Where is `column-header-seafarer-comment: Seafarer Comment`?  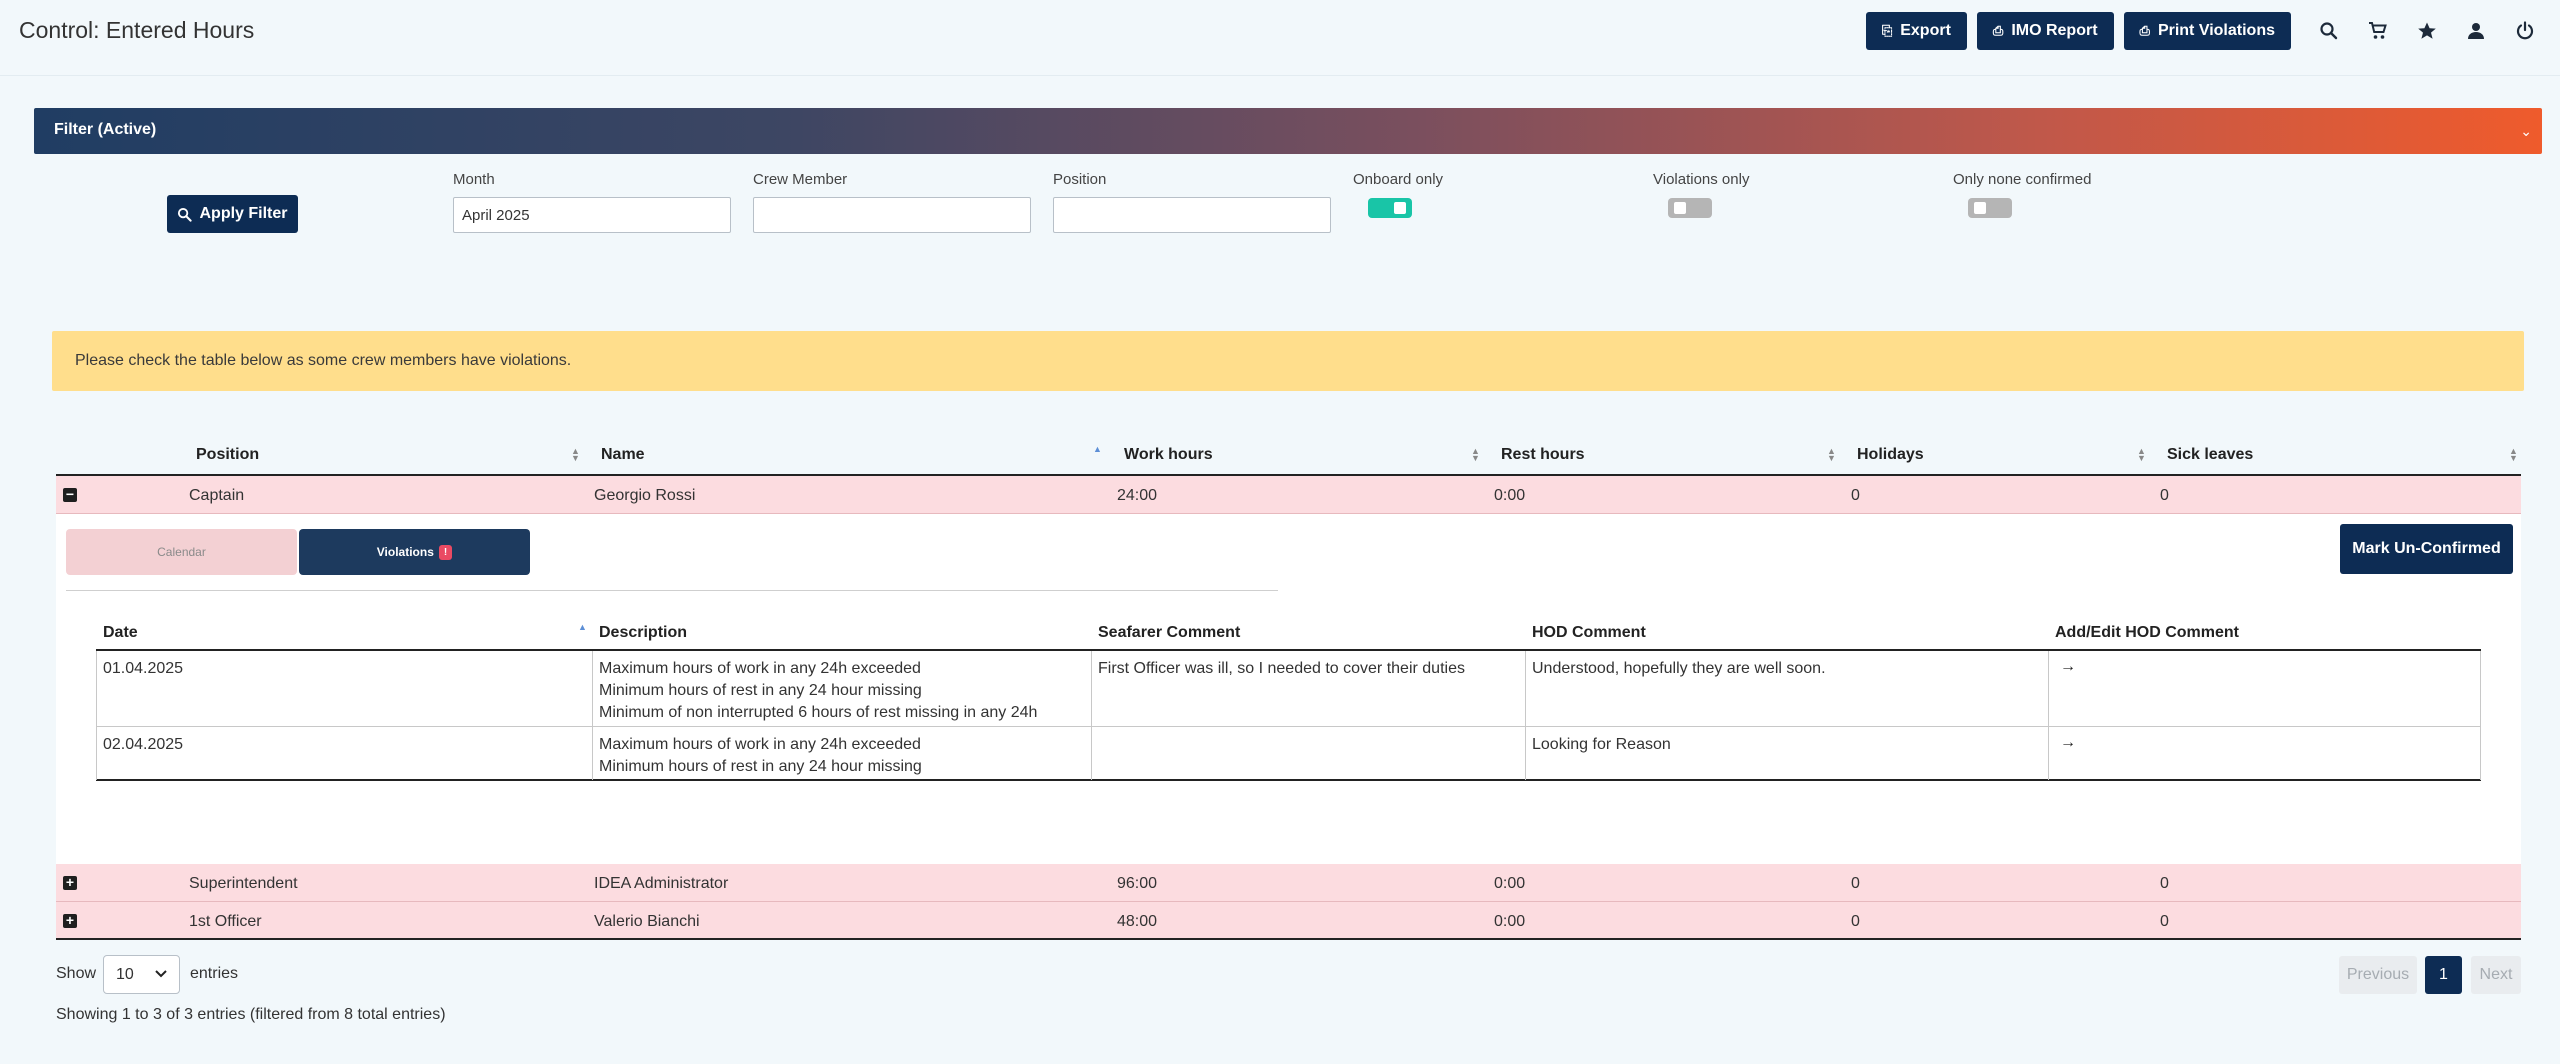 column-header-seafarer-comment: Seafarer Comment is located at coordinates (1169, 633).